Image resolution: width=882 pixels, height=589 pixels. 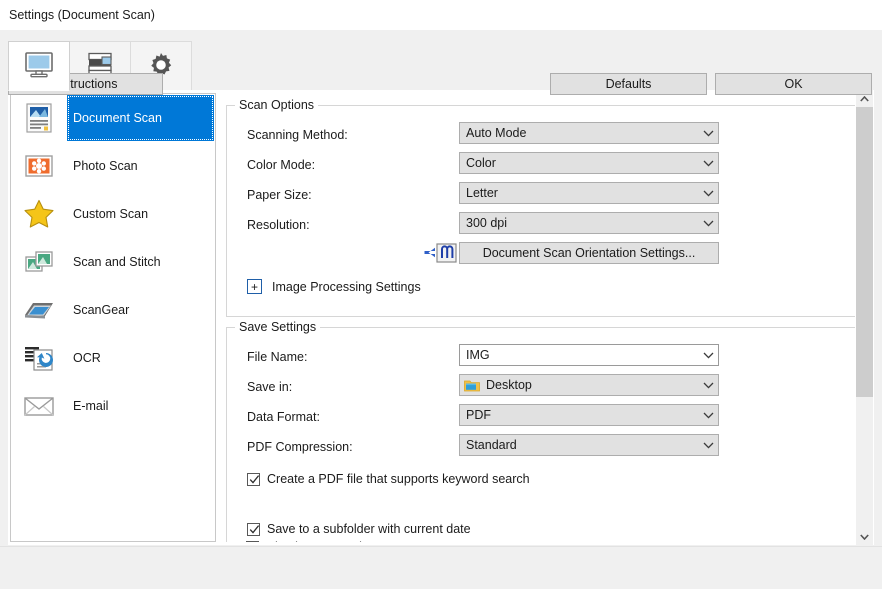 I want to click on scangear-icon, so click(x=39, y=310).